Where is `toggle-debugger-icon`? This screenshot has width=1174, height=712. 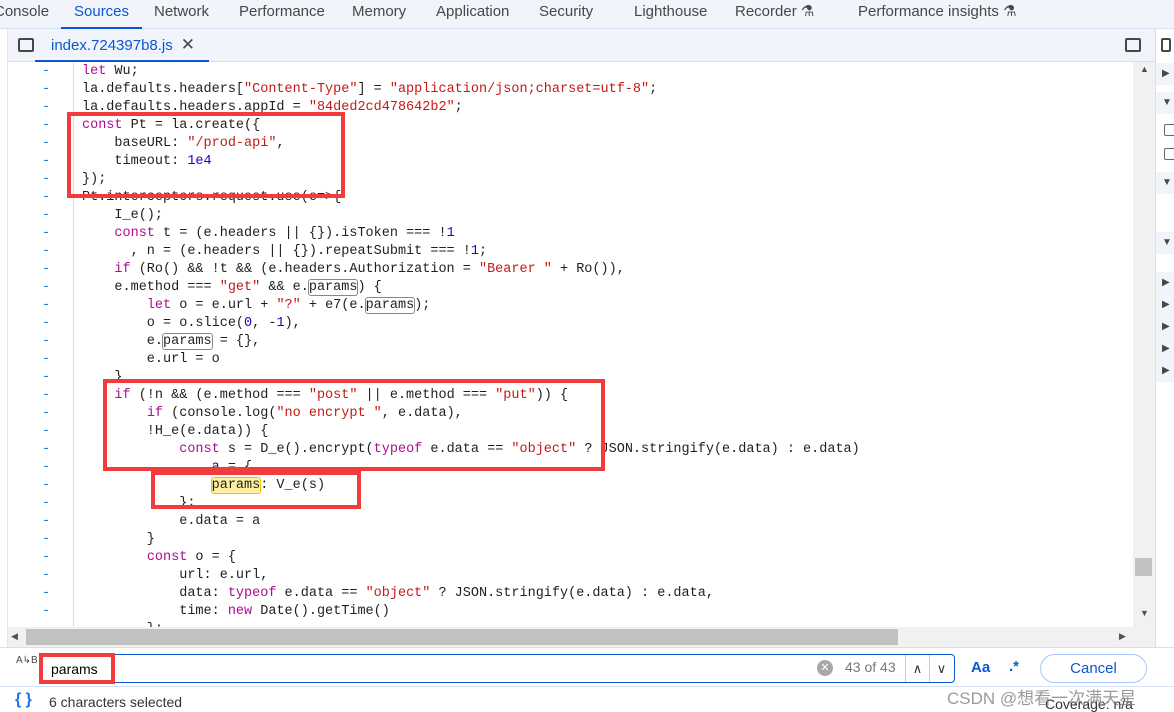 toggle-debugger-icon is located at coordinates (1133, 45).